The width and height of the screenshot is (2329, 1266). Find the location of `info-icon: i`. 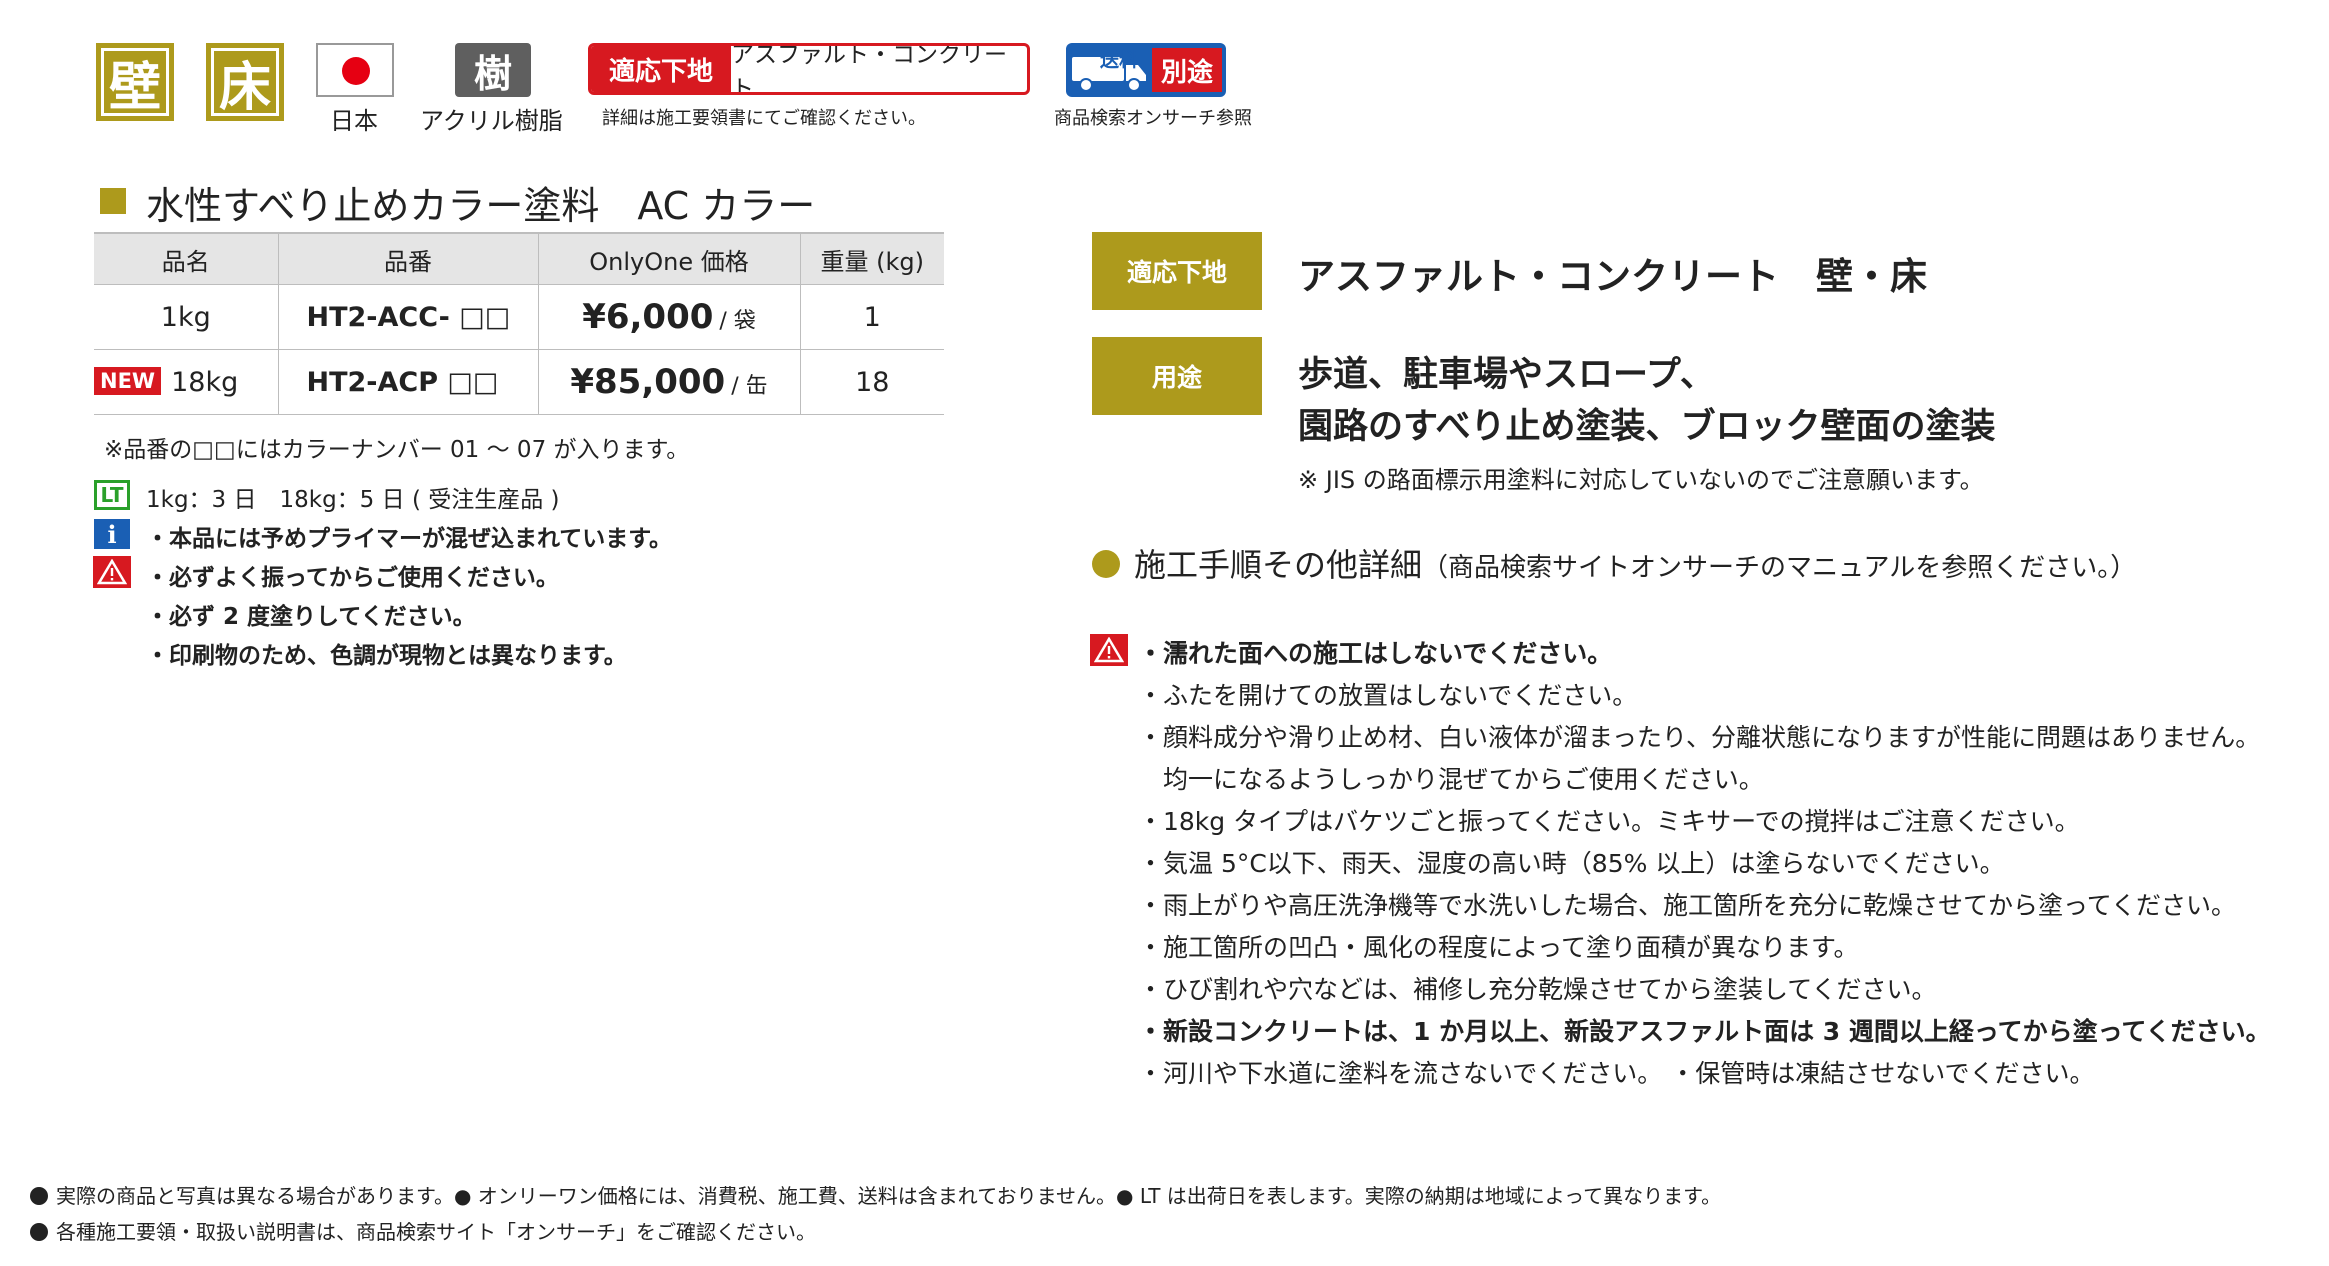

info-icon: i is located at coordinates (112, 534).